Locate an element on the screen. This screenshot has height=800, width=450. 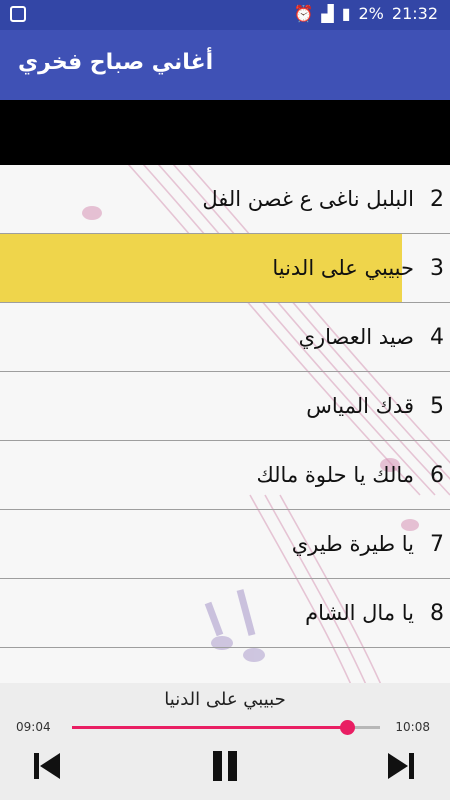
app-bar: أغاني صباح فخري is located at coordinates (225, 65).